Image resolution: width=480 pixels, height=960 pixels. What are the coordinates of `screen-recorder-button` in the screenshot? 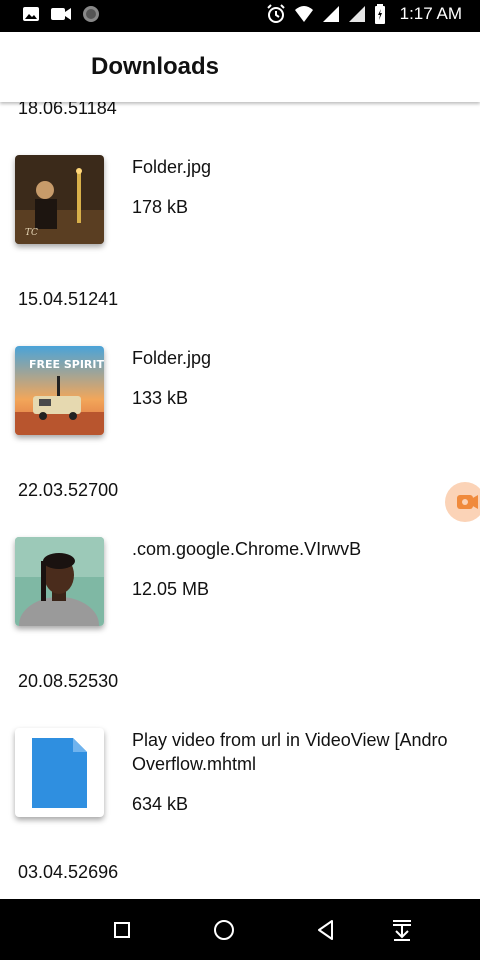 It's located at (462, 502).